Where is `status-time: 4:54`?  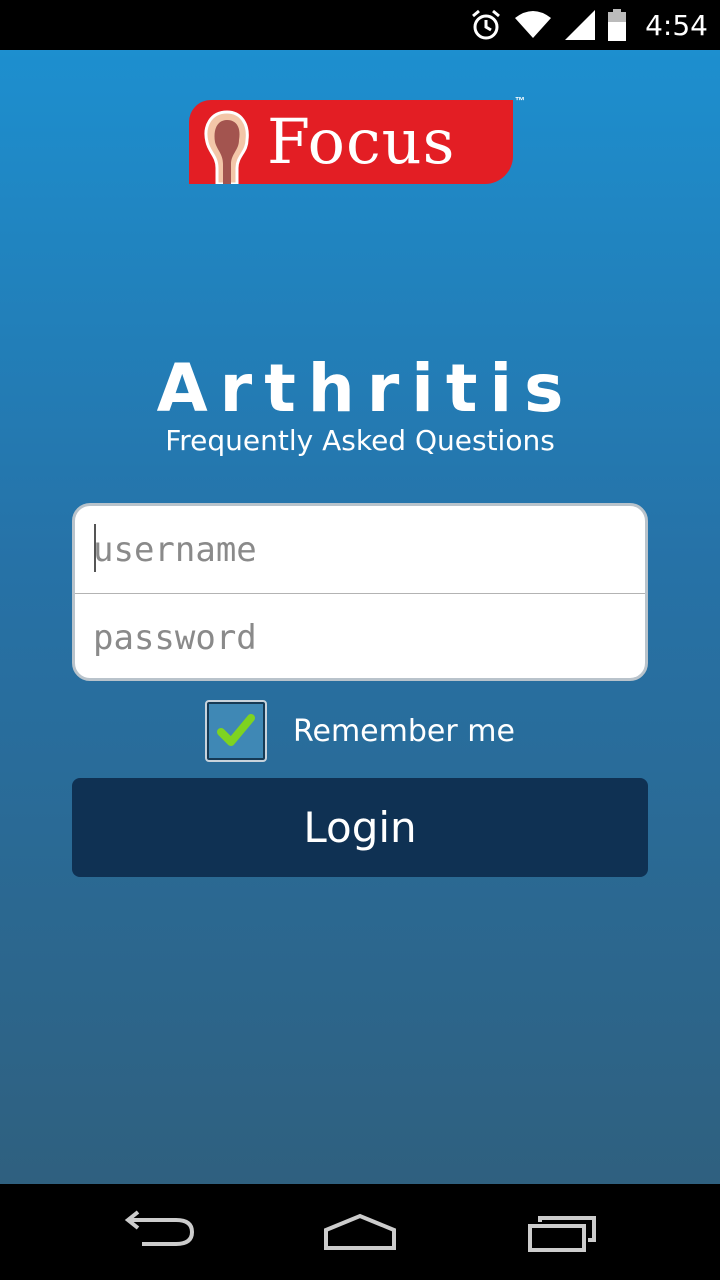
status-time: 4:54 is located at coordinates (676, 25).